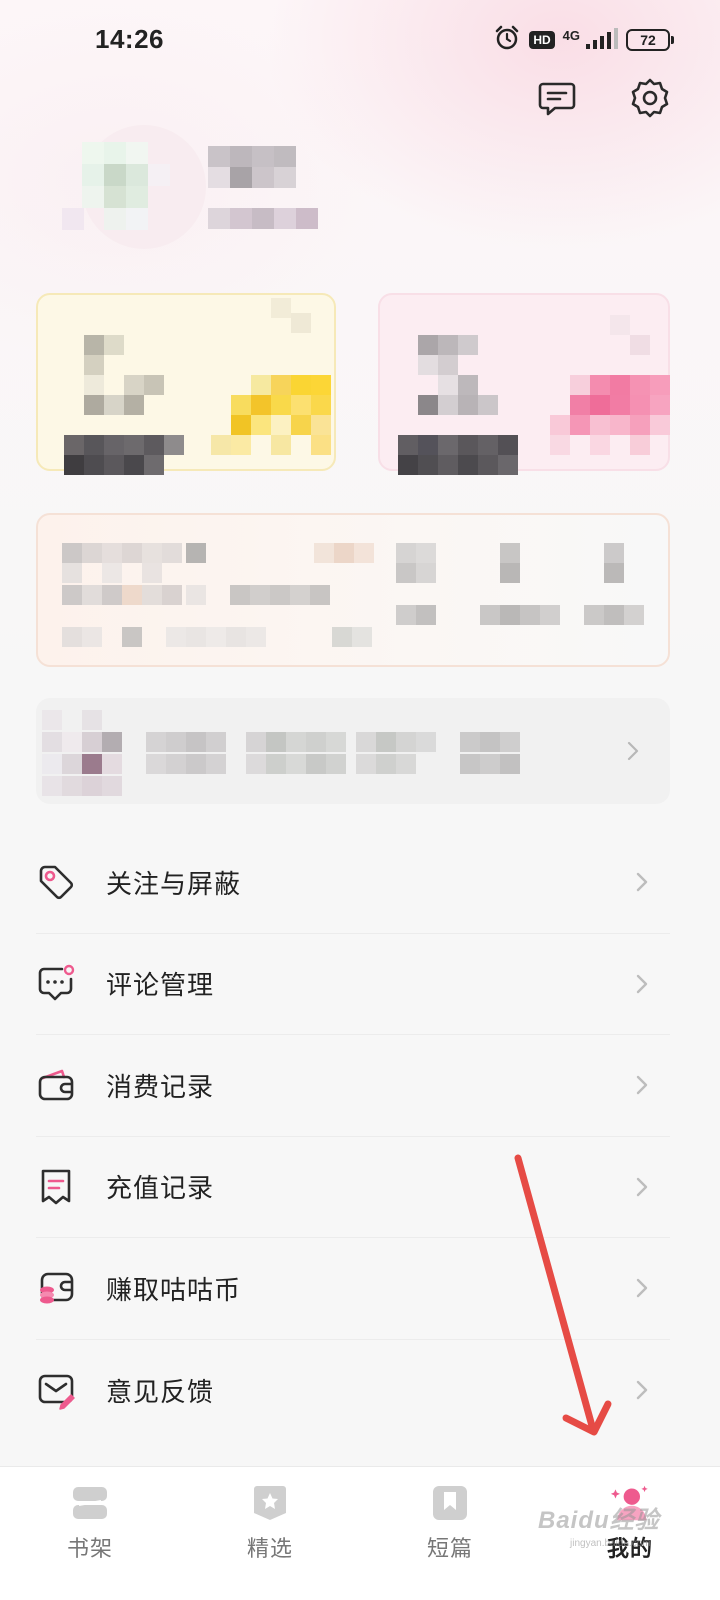  Describe the element at coordinates (269, 1548) in the screenshot. I see `tab-label: 精选` at that location.